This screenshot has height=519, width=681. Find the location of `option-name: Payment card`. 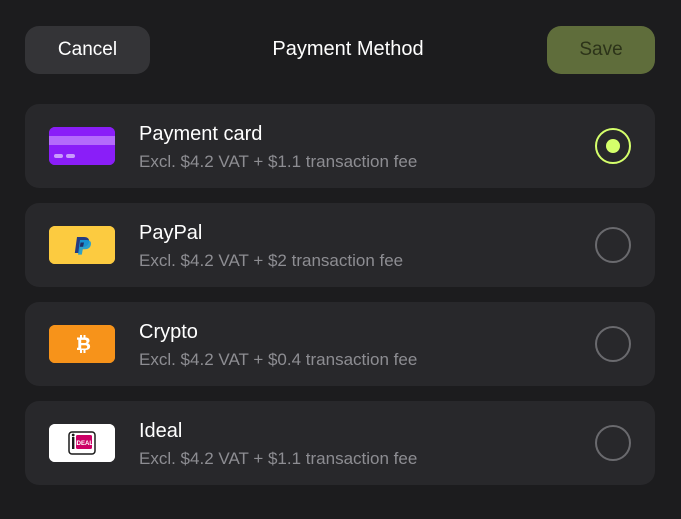

option-name: Payment card is located at coordinates (201, 134).